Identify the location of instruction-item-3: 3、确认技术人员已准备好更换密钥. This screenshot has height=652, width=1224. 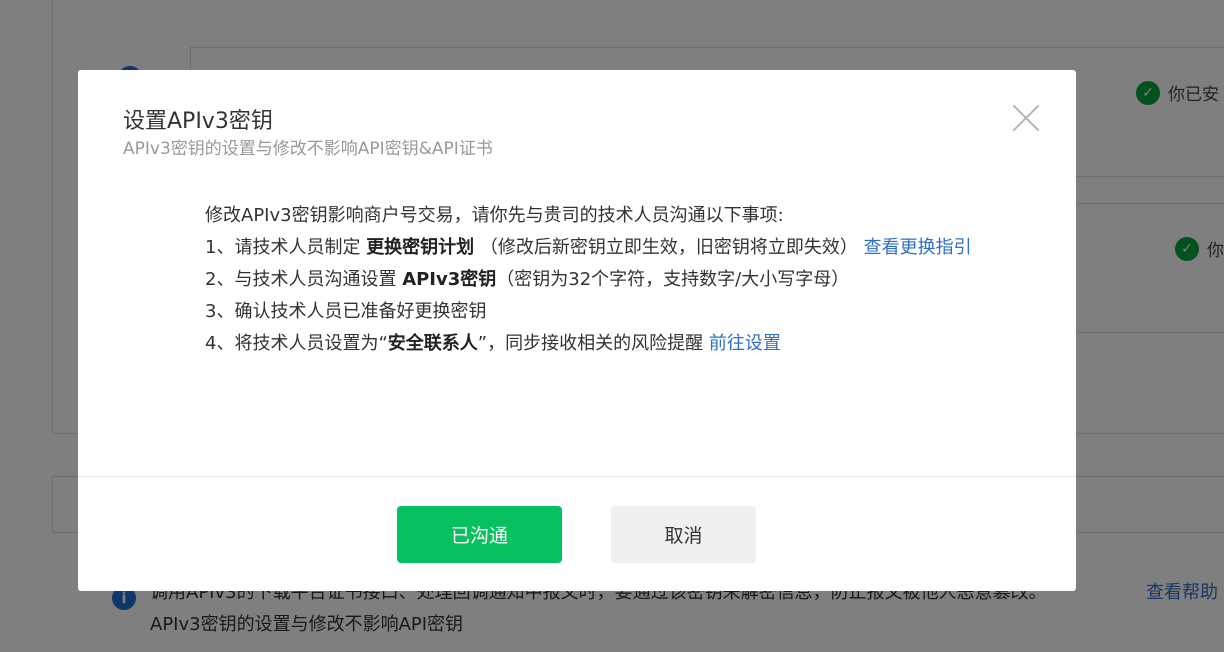
(346, 311).